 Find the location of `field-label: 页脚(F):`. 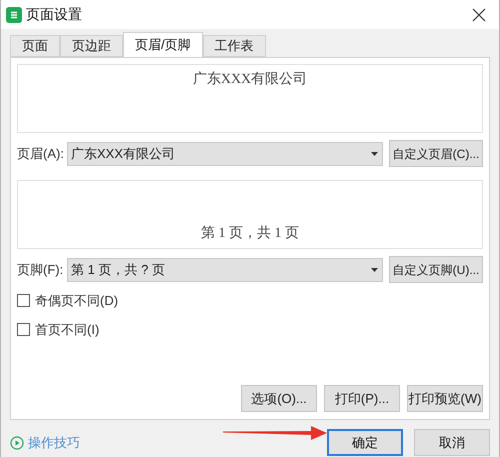

field-label: 页脚(F): is located at coordinates (39, 269).